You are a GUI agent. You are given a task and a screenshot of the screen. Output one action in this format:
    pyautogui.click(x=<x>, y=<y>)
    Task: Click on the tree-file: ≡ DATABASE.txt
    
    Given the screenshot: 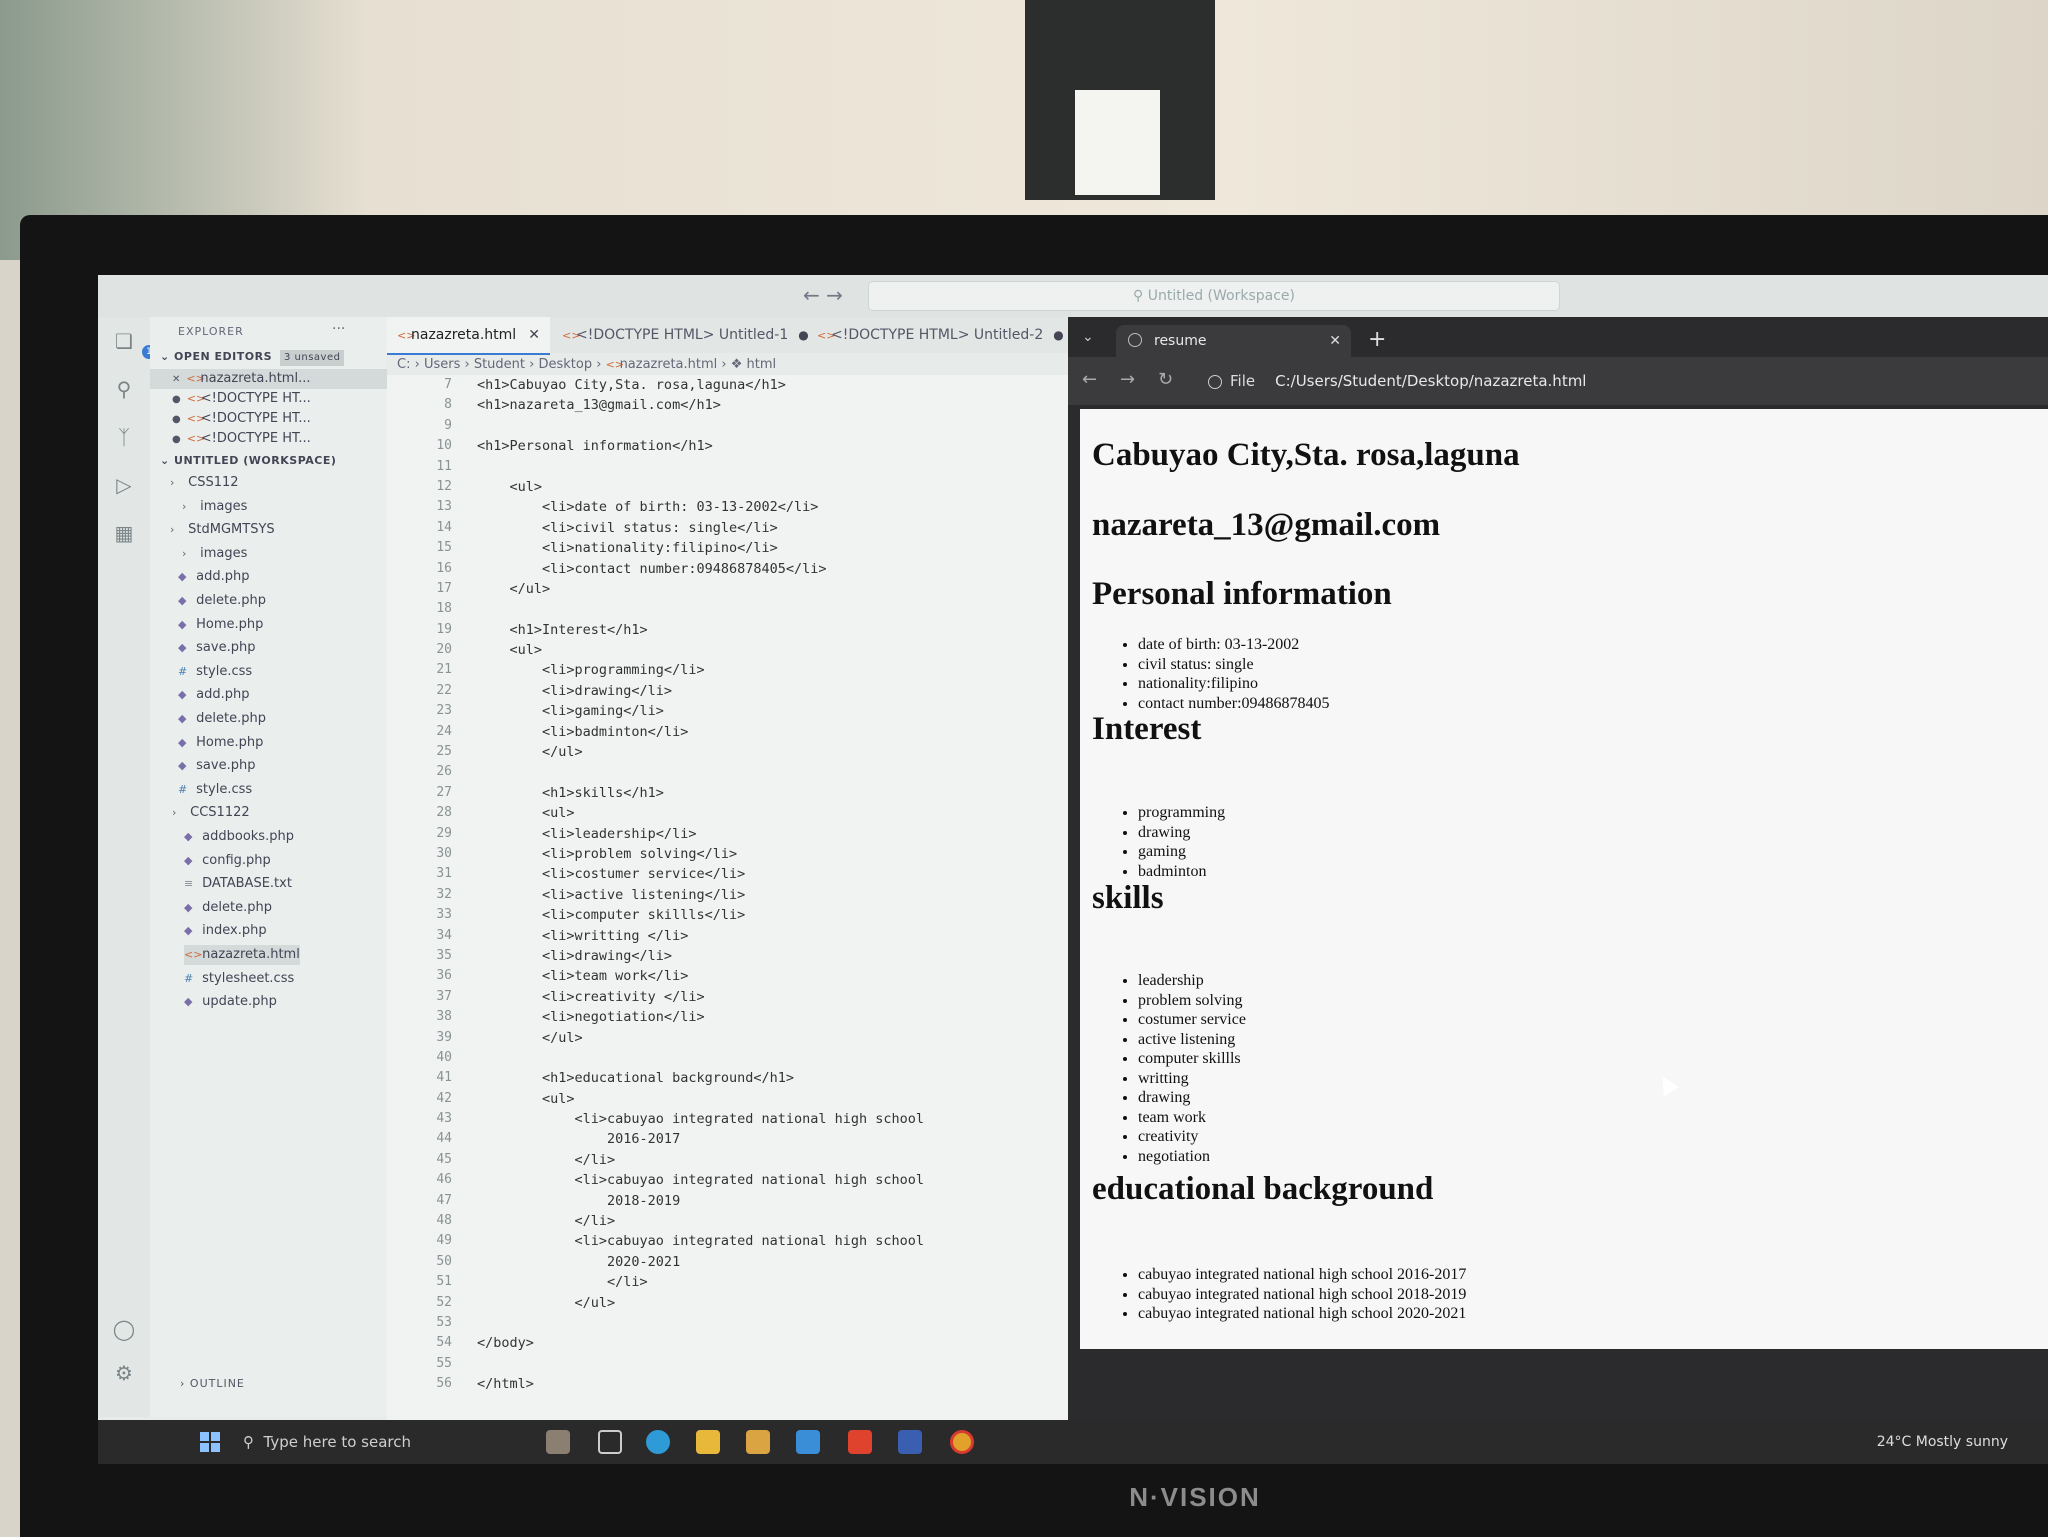 What is the action you would take?
    pyautogui.click(x=238, y=884)
    